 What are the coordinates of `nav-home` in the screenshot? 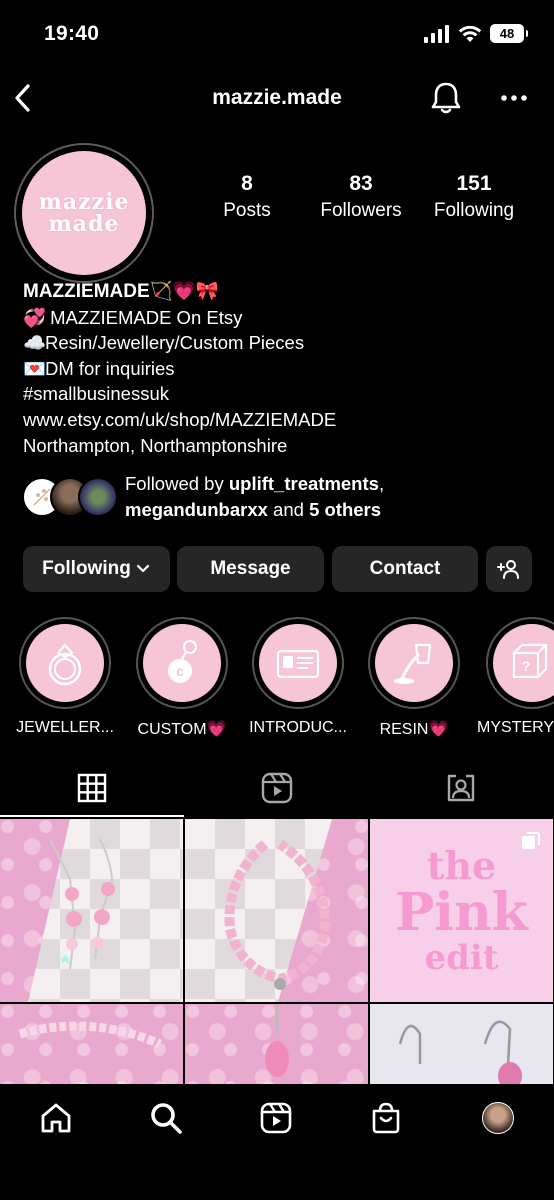 It's located at (56, 1118).